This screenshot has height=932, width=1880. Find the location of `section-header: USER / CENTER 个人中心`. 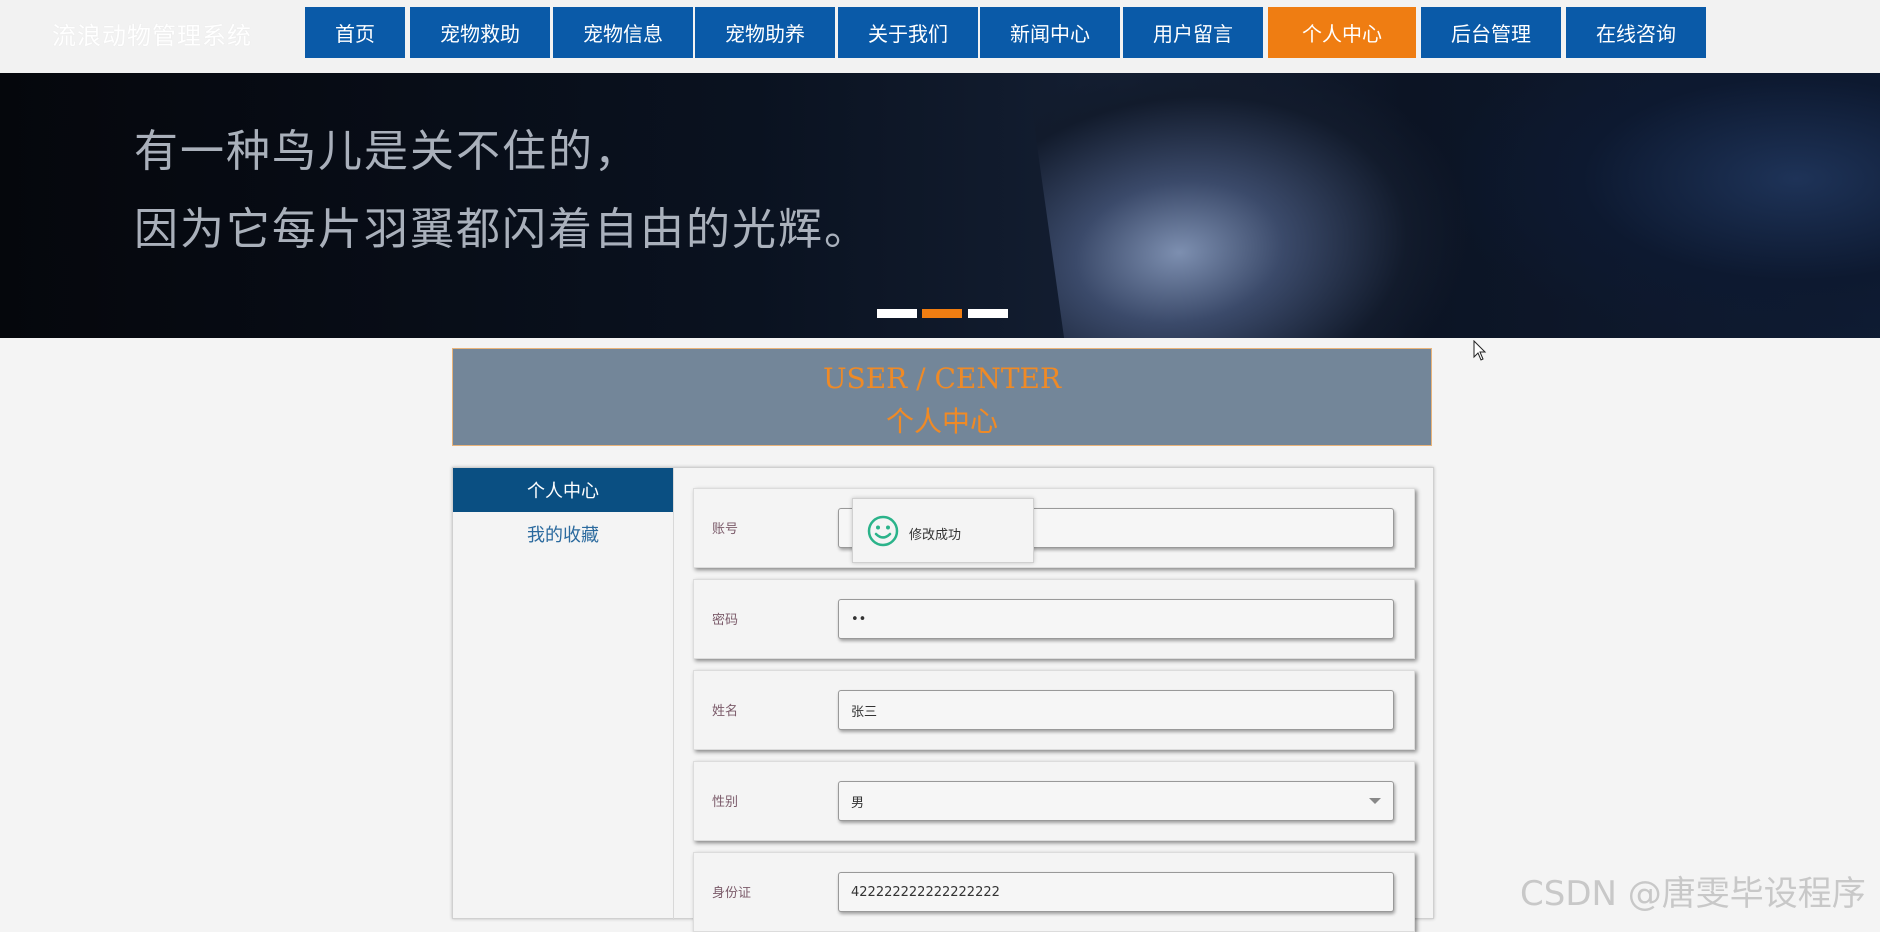

section-header: USER / CENTER 个人中心 is located at coordinates (942, 397).